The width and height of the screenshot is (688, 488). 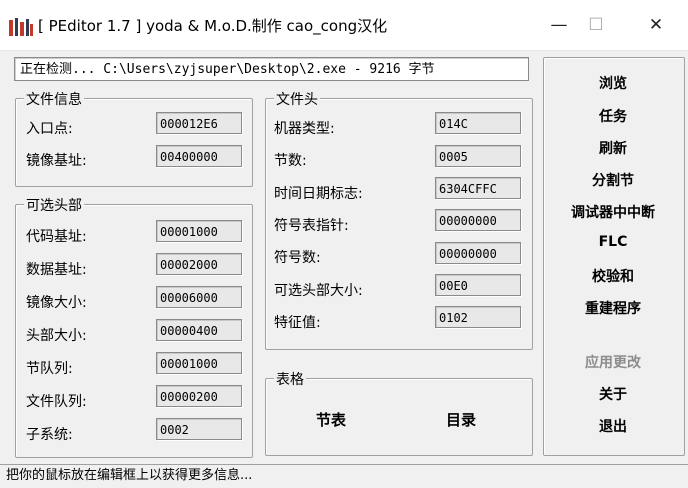 What do you see at coordinates (49, 369) in the screenshot?
I see `section-alignment-label: 节队列:` at bounding box center [49, 369].